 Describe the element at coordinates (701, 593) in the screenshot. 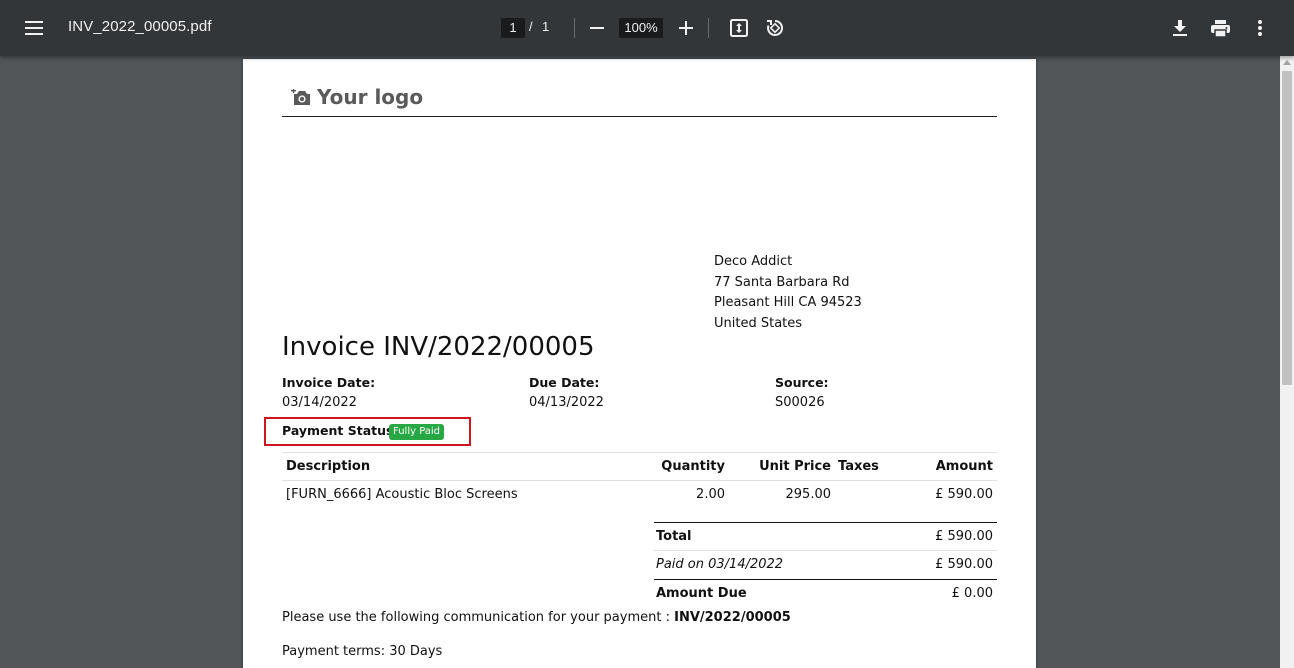

I see `amount-due-label: Amount Due` at that location.